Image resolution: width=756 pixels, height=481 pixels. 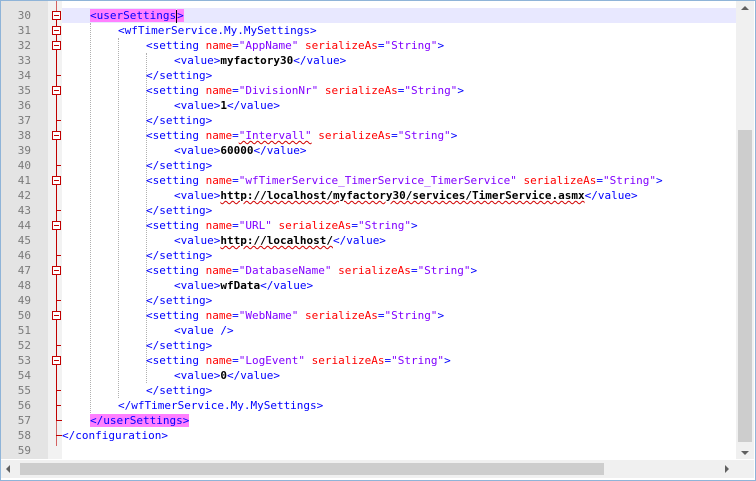 I want to click on line-number: 32, so click(x=24, y=45).